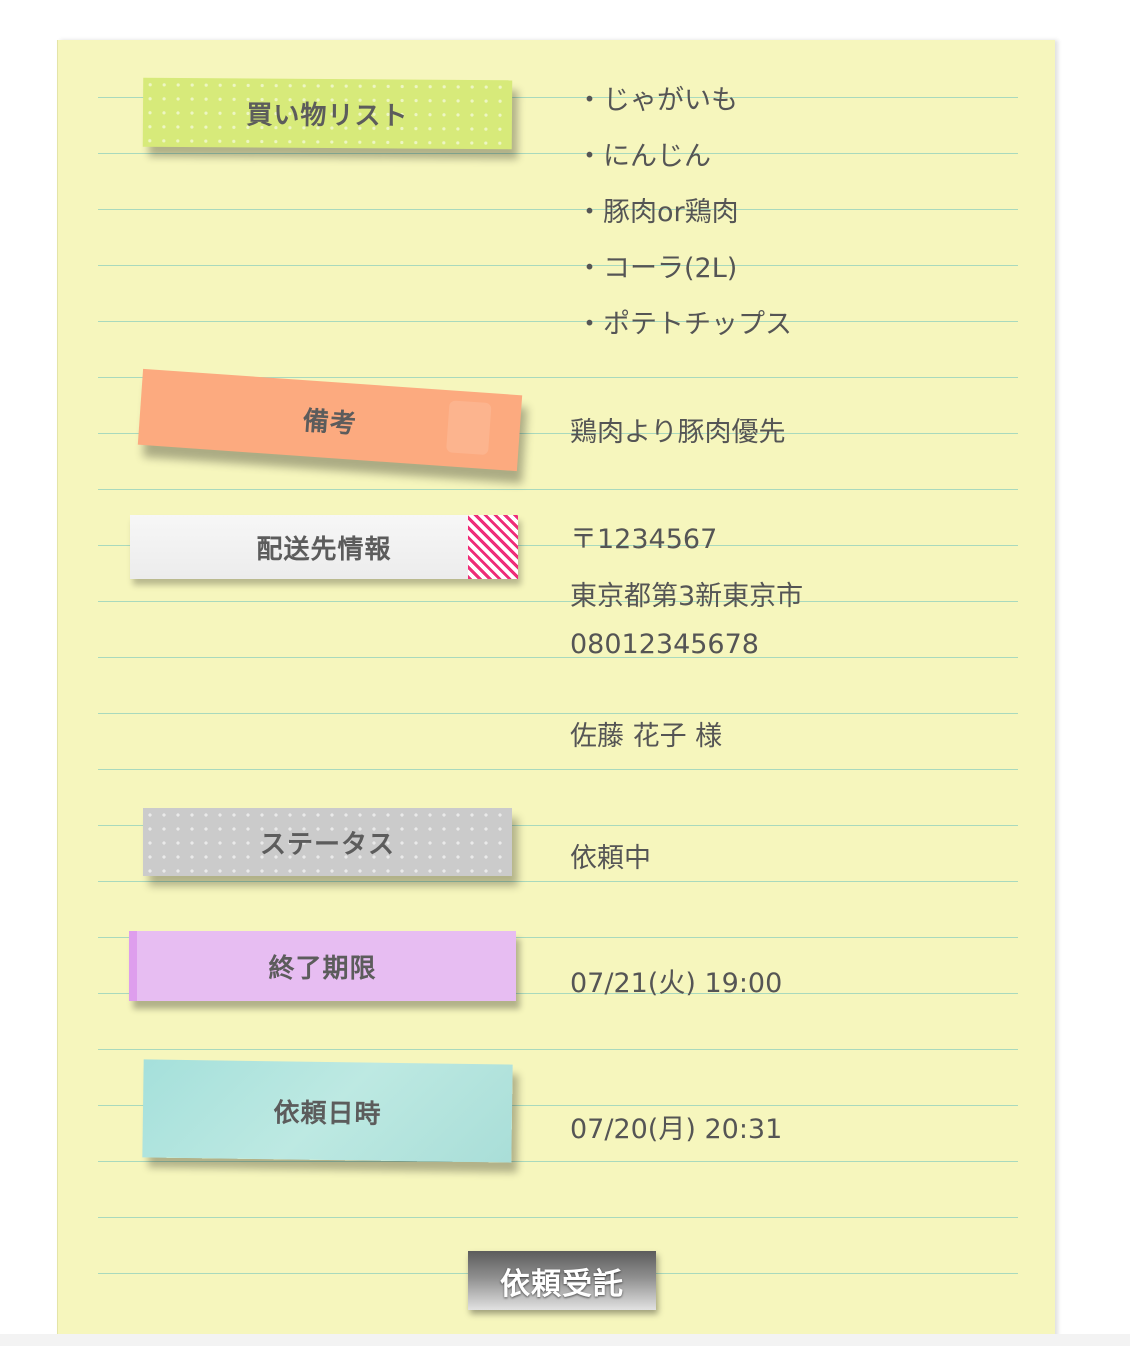  What do you see at coordinates (610, 858) in the screenshot?
I see `status-value: 依頼中` at bounding box center [610, 858].